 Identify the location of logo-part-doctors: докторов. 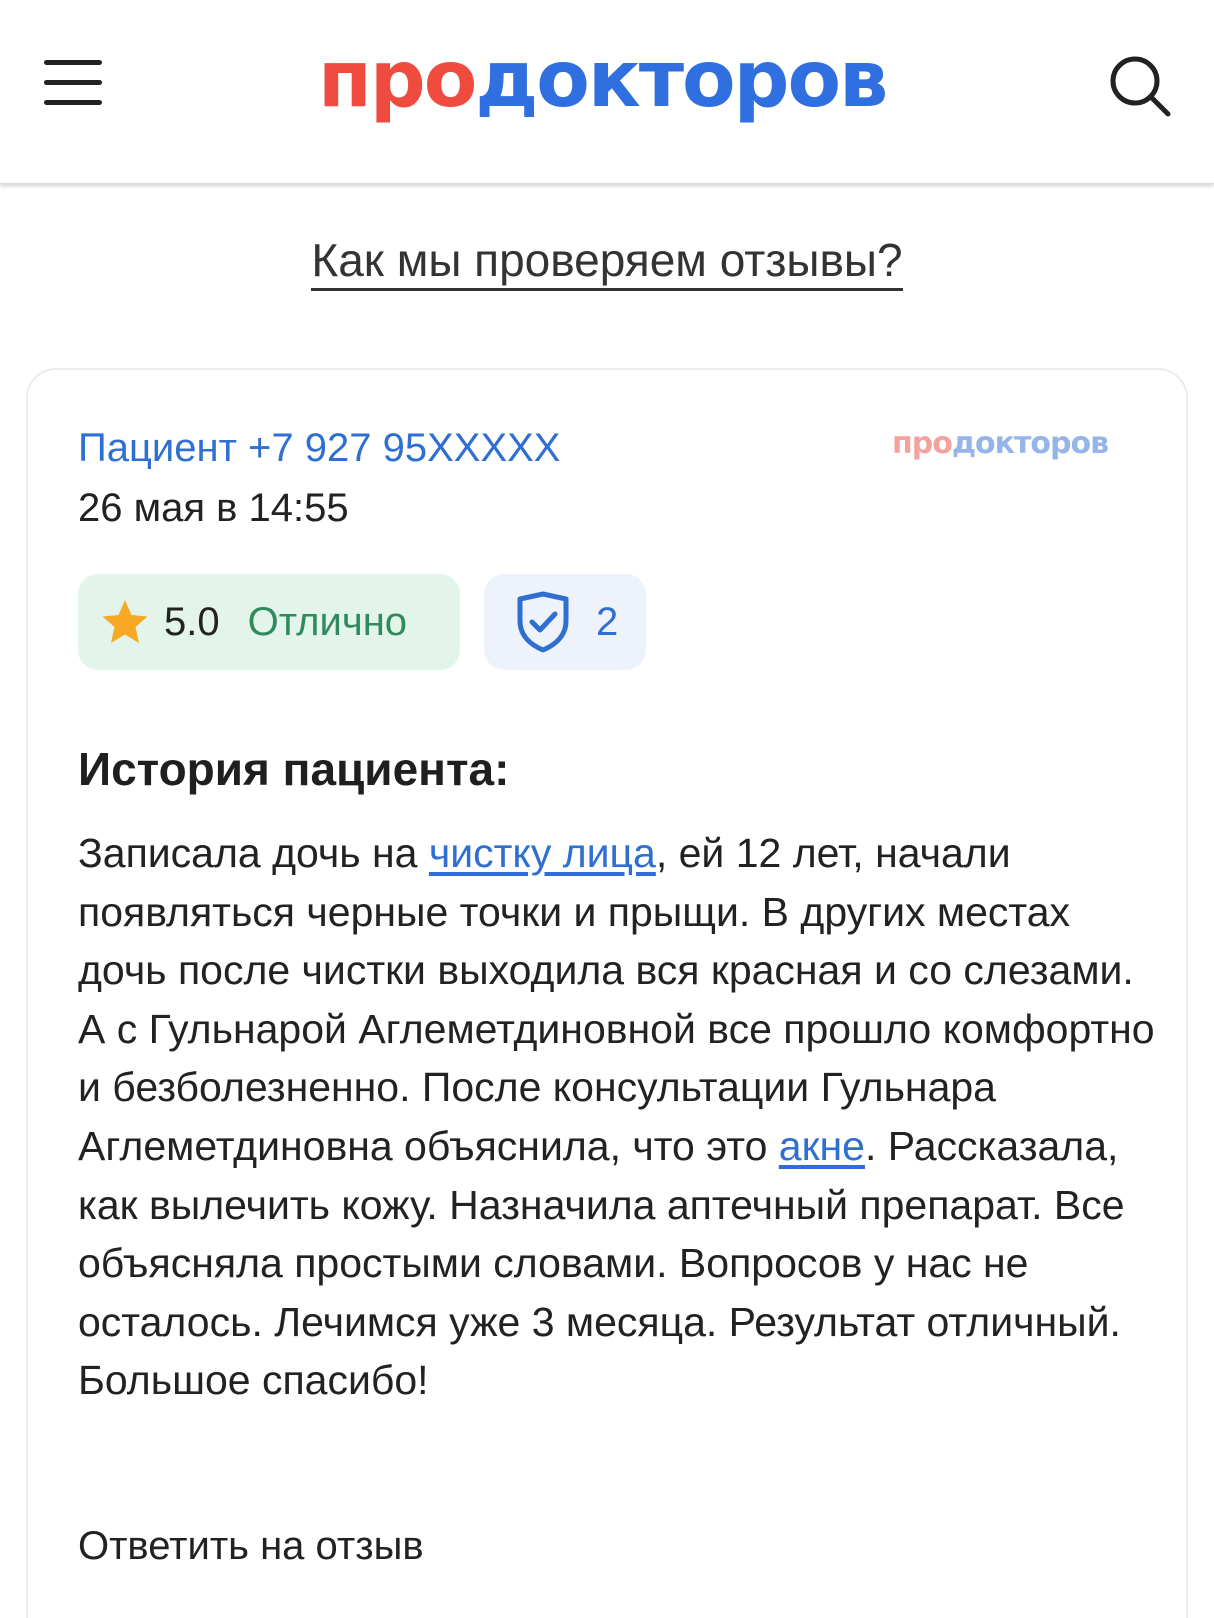
(681, 80).